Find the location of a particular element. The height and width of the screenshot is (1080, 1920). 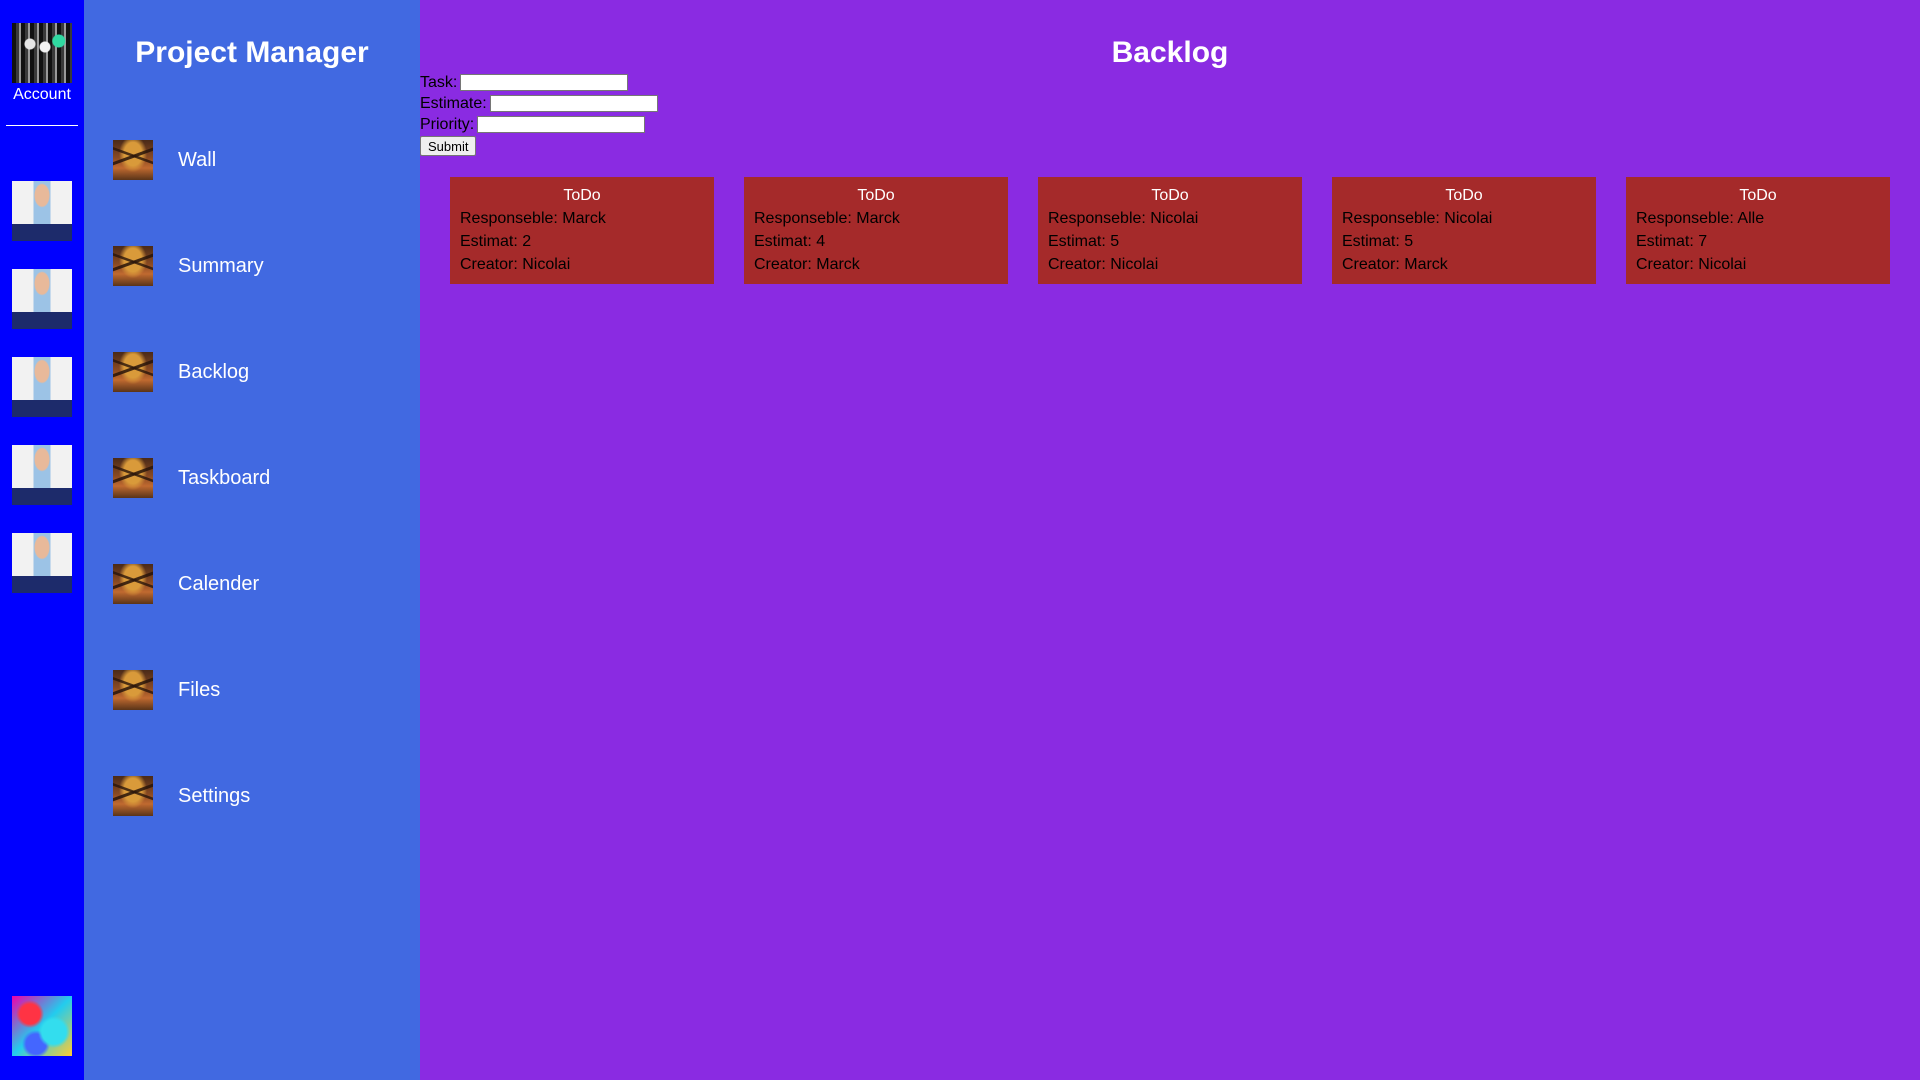

project-image is located at coordinates (42, 1026).